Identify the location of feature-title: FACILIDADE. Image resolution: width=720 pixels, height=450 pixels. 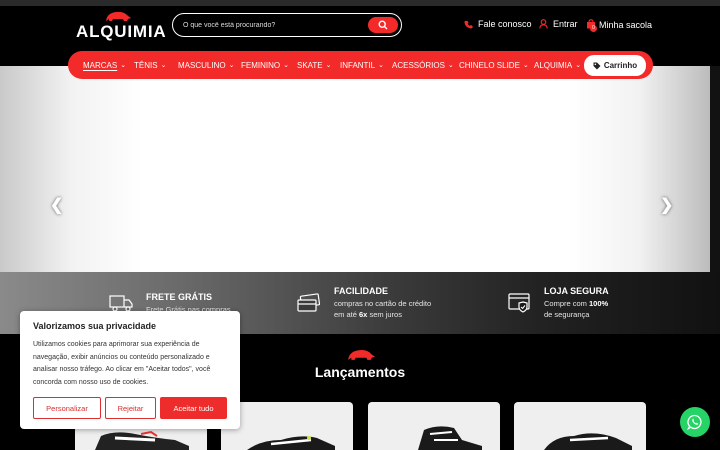
(361, 291).